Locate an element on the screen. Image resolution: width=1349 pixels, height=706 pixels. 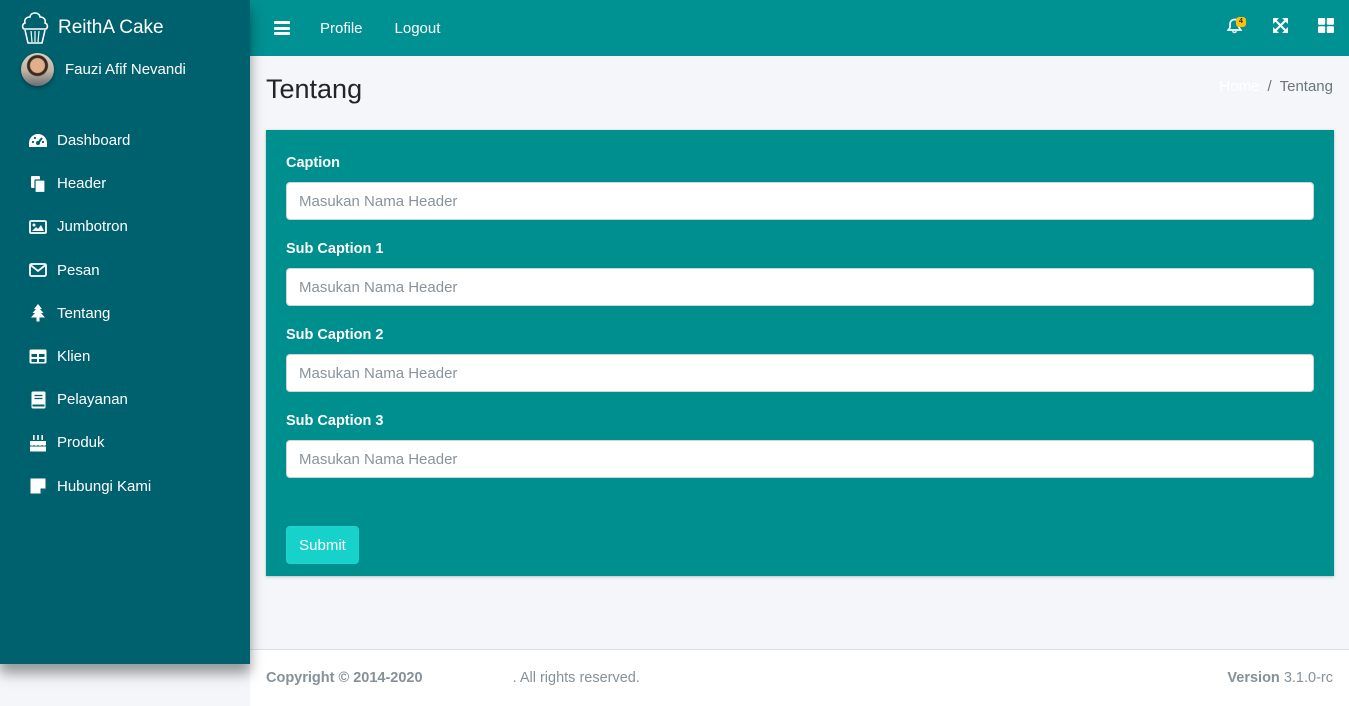
version-label: Version is located at coordinates (1253, 678).